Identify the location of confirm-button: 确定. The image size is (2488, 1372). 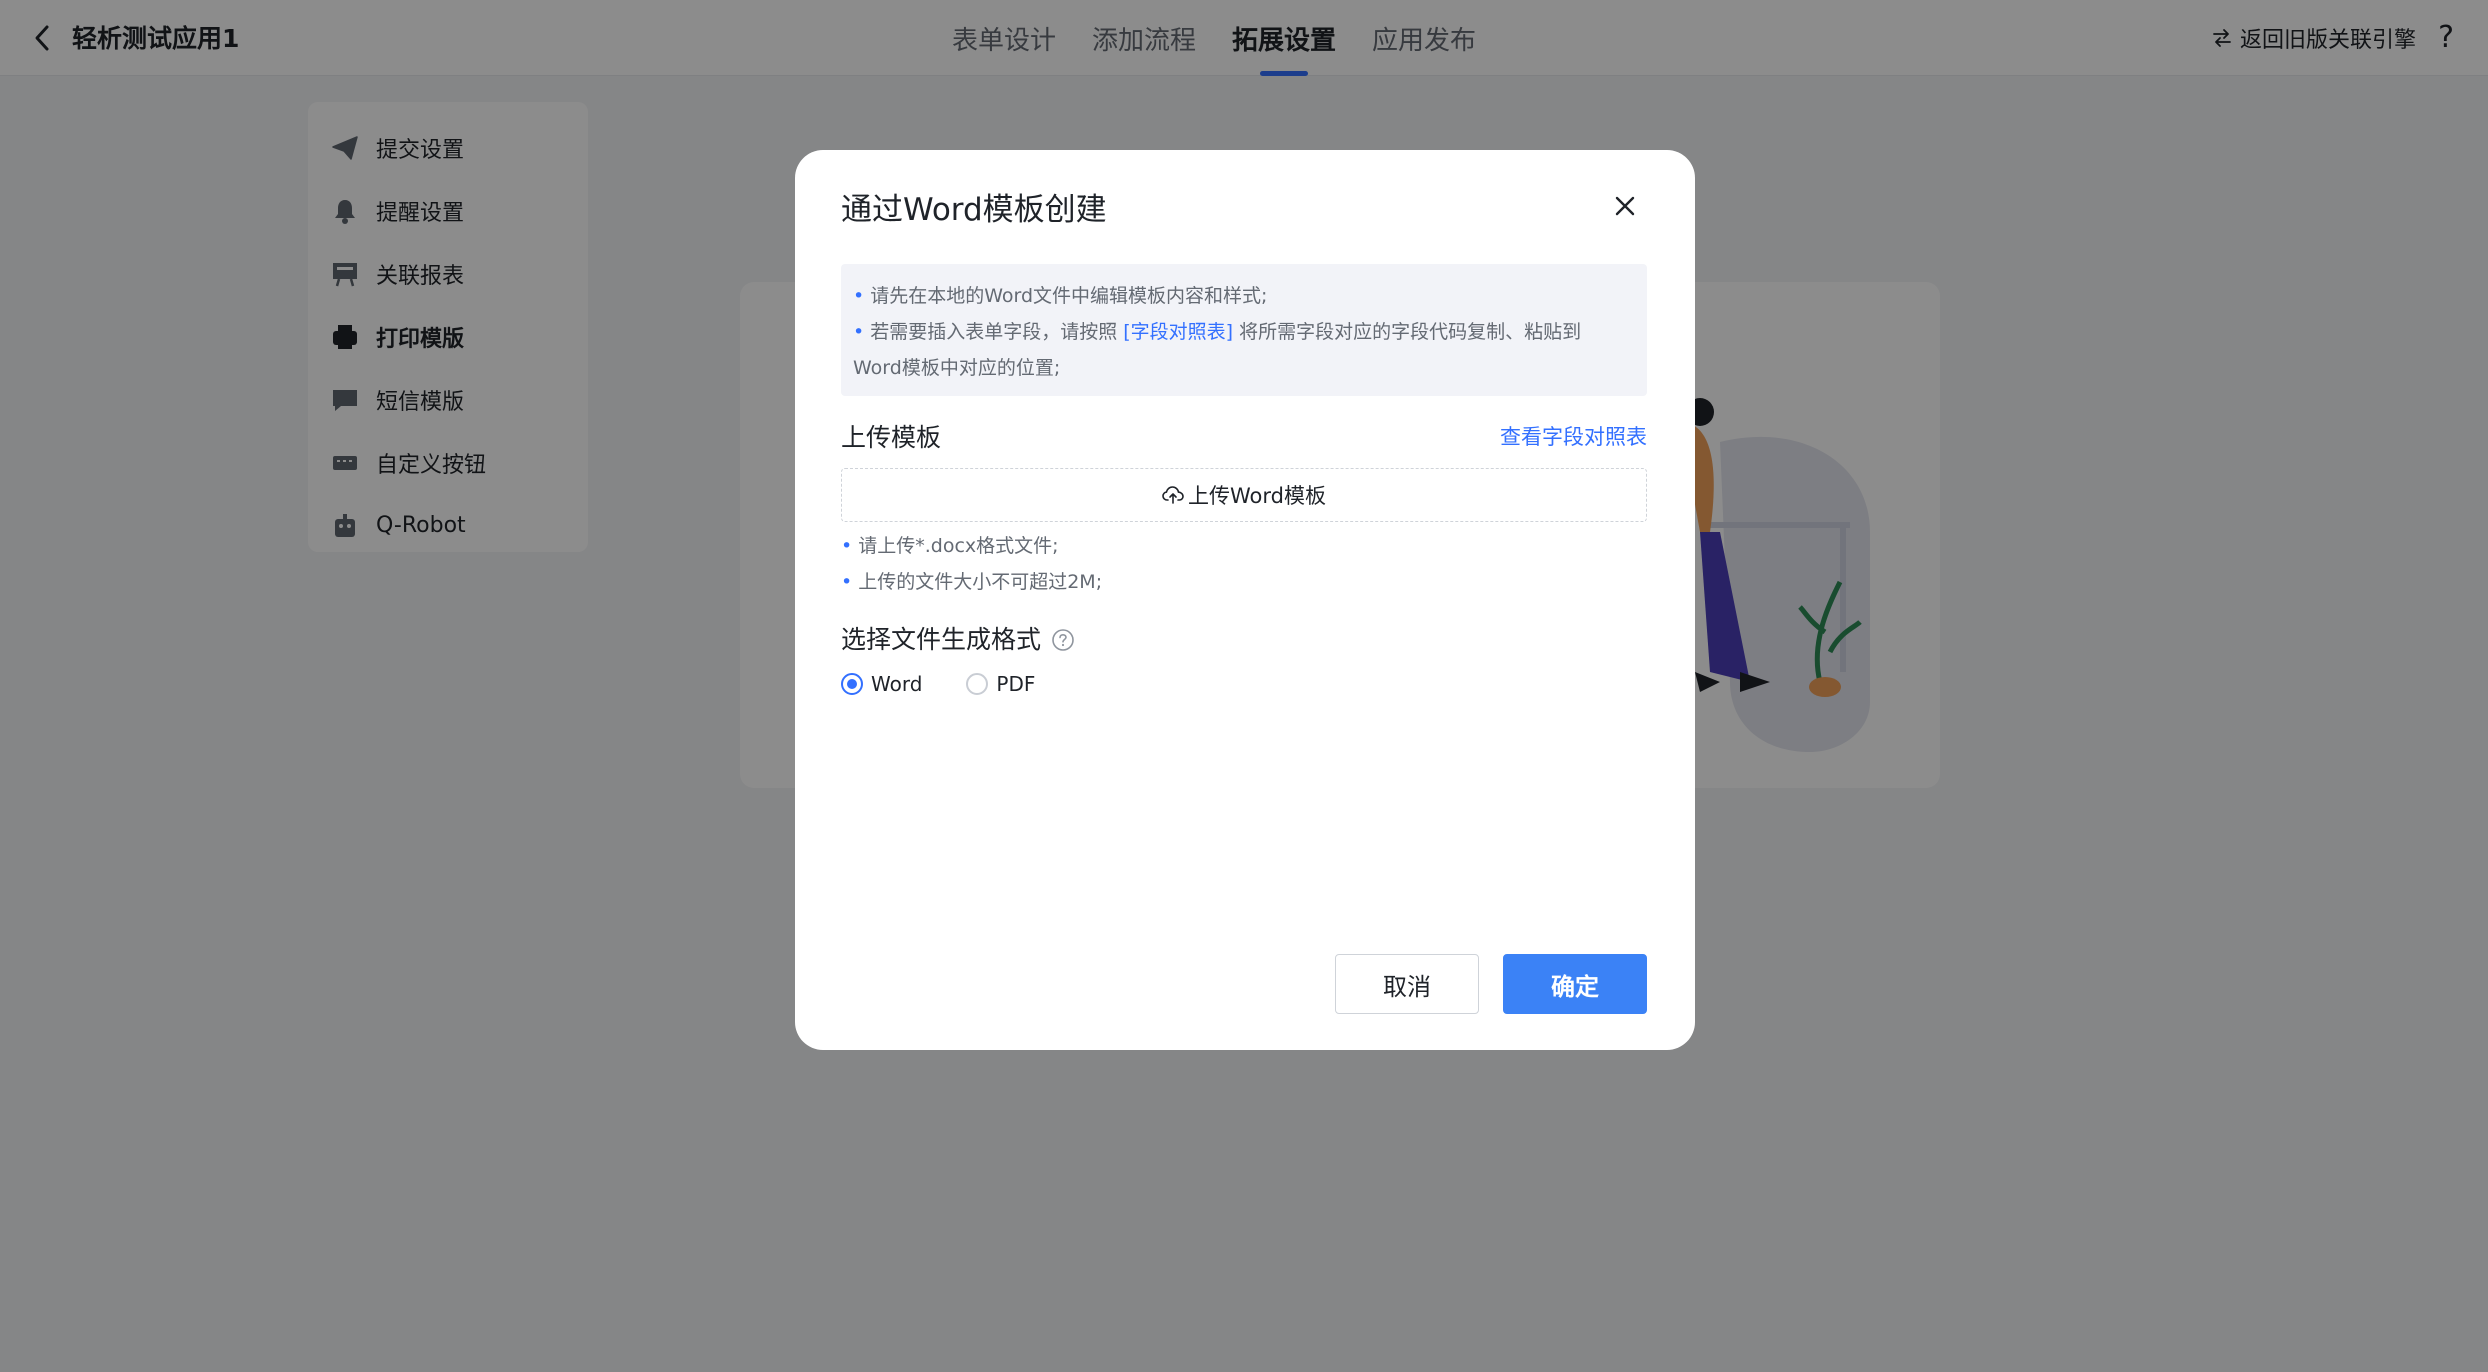
(1575, 984).